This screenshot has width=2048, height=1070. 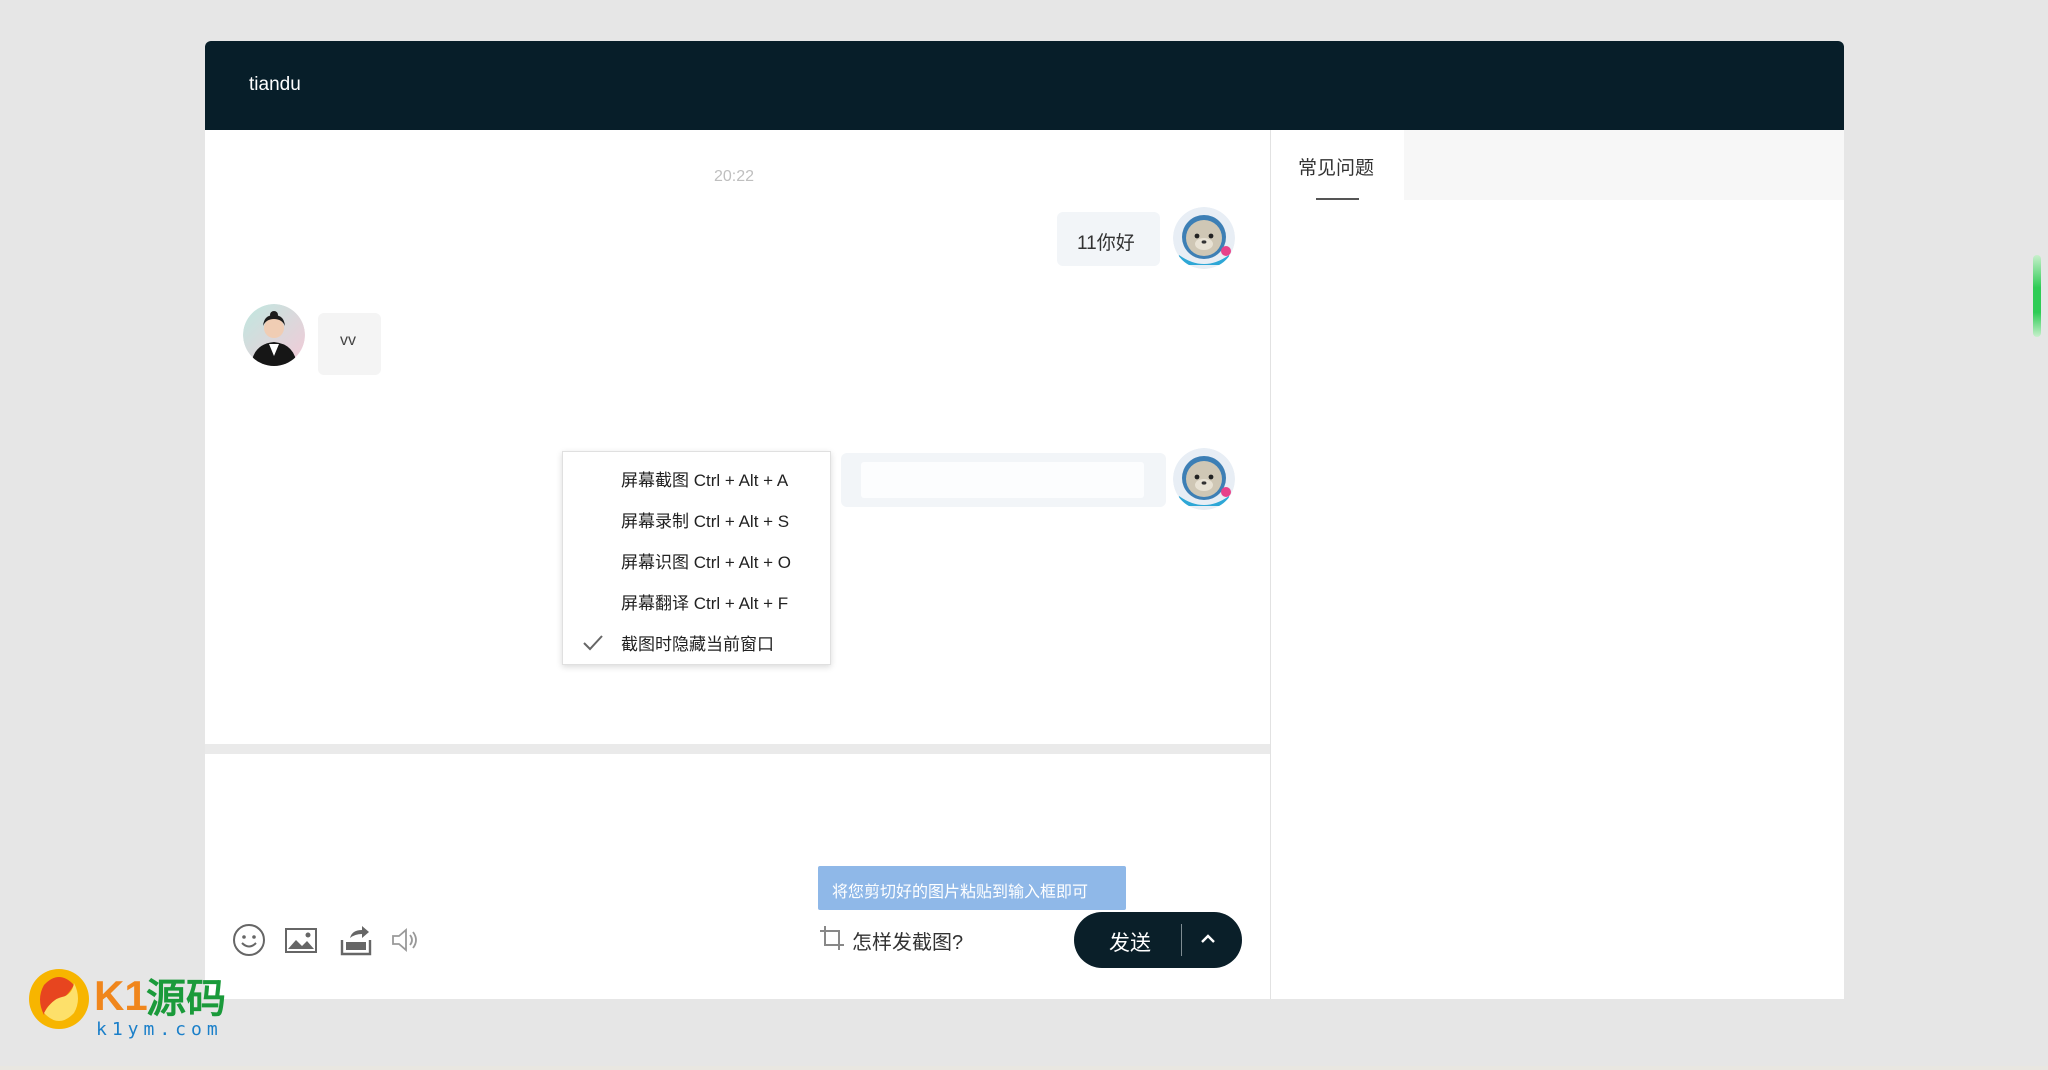 I want to click on message-bubble-incoming: vv, so click(x=349, y=344).